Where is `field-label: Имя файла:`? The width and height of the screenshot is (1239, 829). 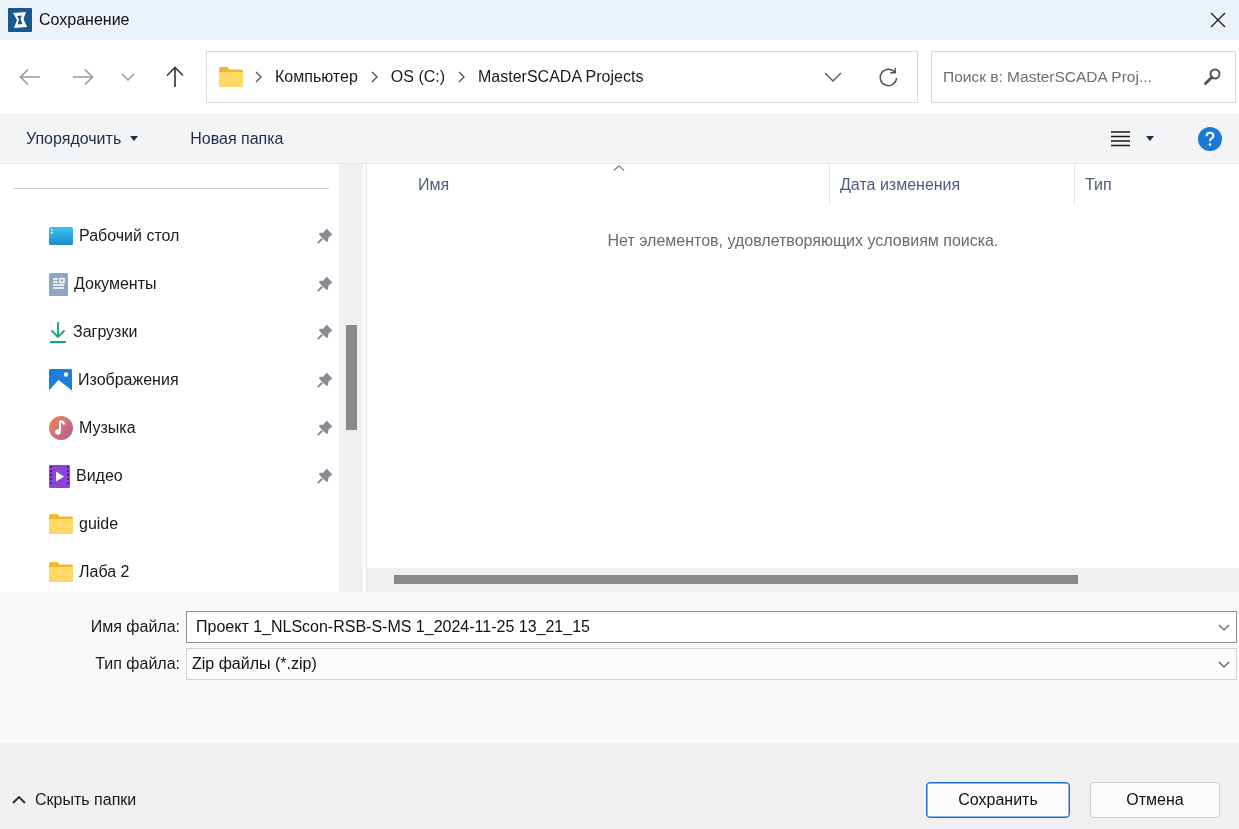
field-label: Имя файла: is located at coordinates (135, 627).